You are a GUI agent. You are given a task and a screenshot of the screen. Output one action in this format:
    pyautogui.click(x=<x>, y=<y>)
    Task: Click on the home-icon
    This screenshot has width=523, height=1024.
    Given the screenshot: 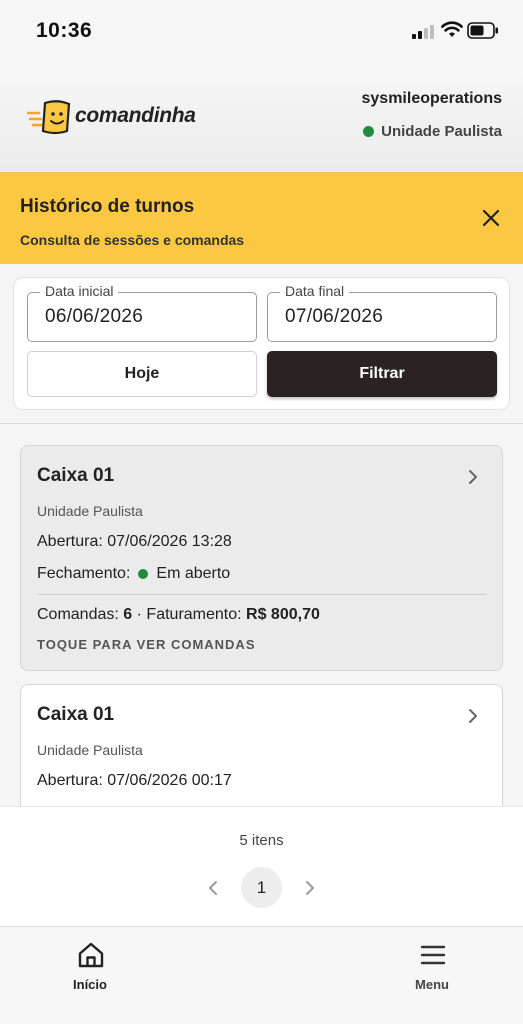 What is the action you would take?
    pyautogui.click(x=91, y=955)
    